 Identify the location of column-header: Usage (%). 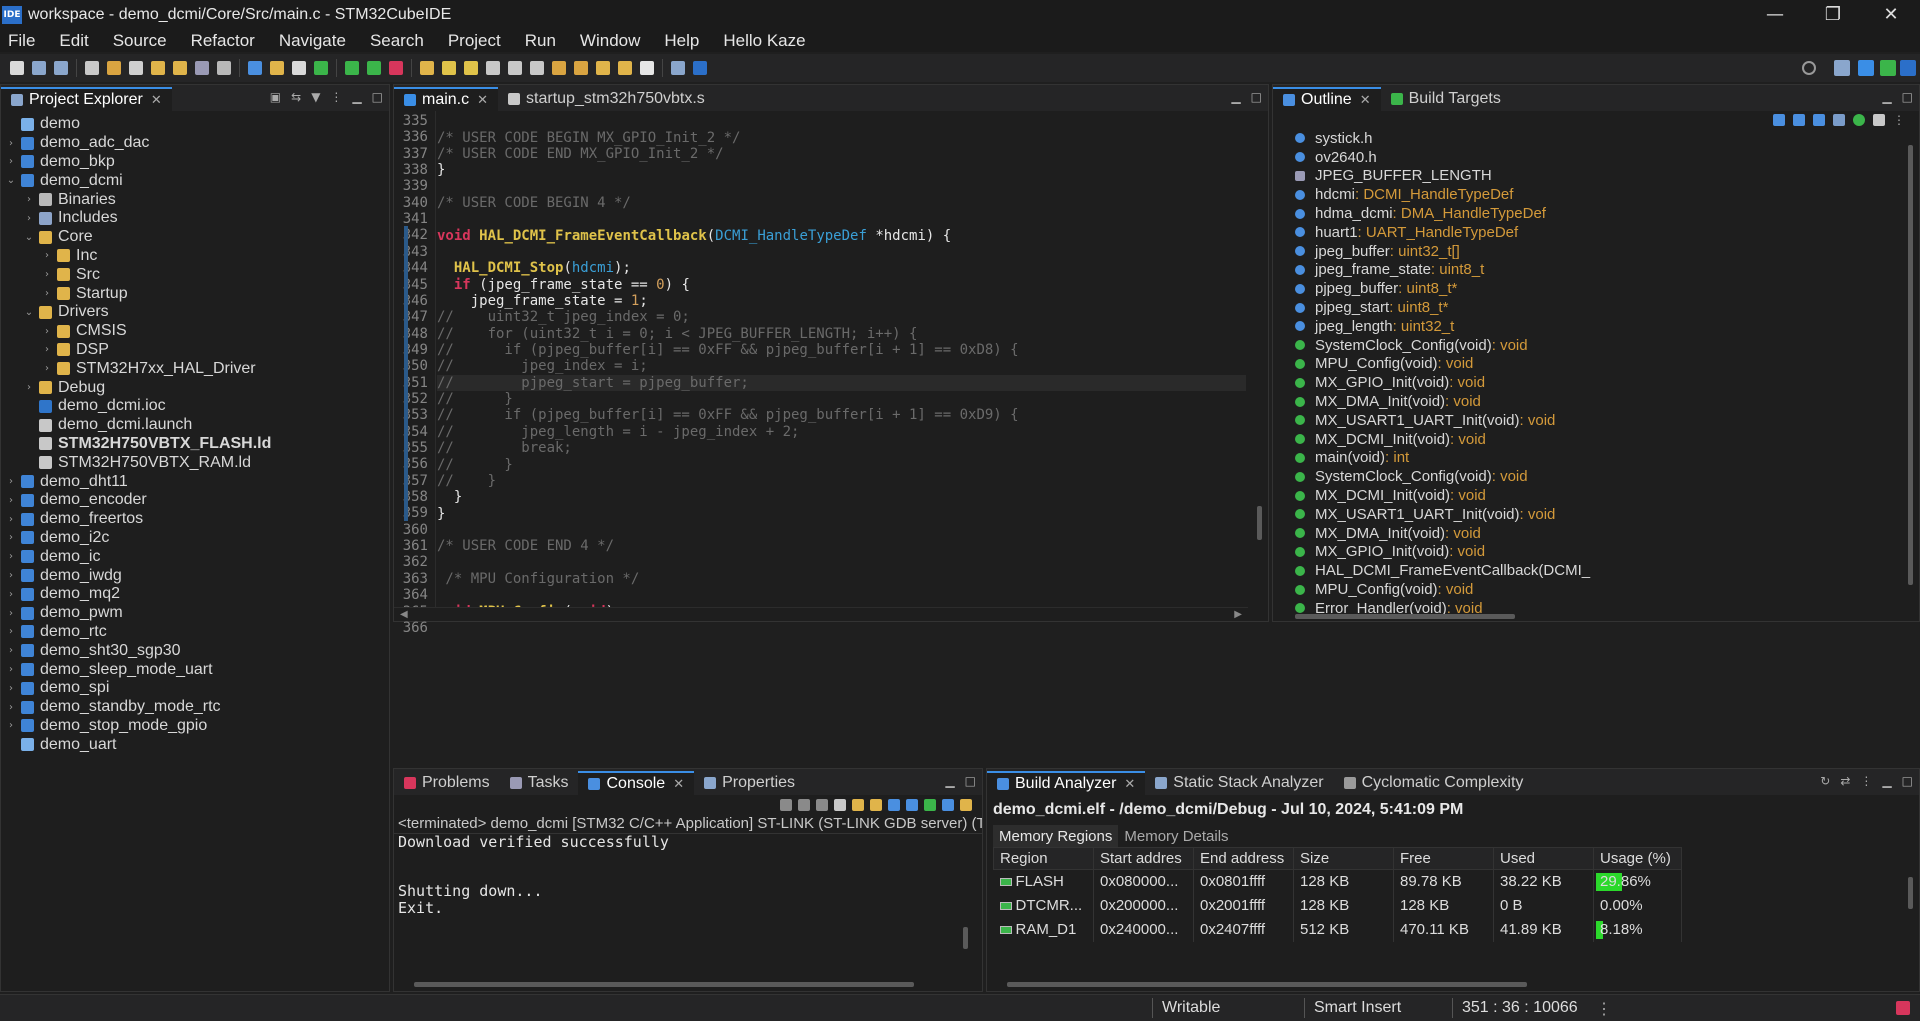
(1637, 858).